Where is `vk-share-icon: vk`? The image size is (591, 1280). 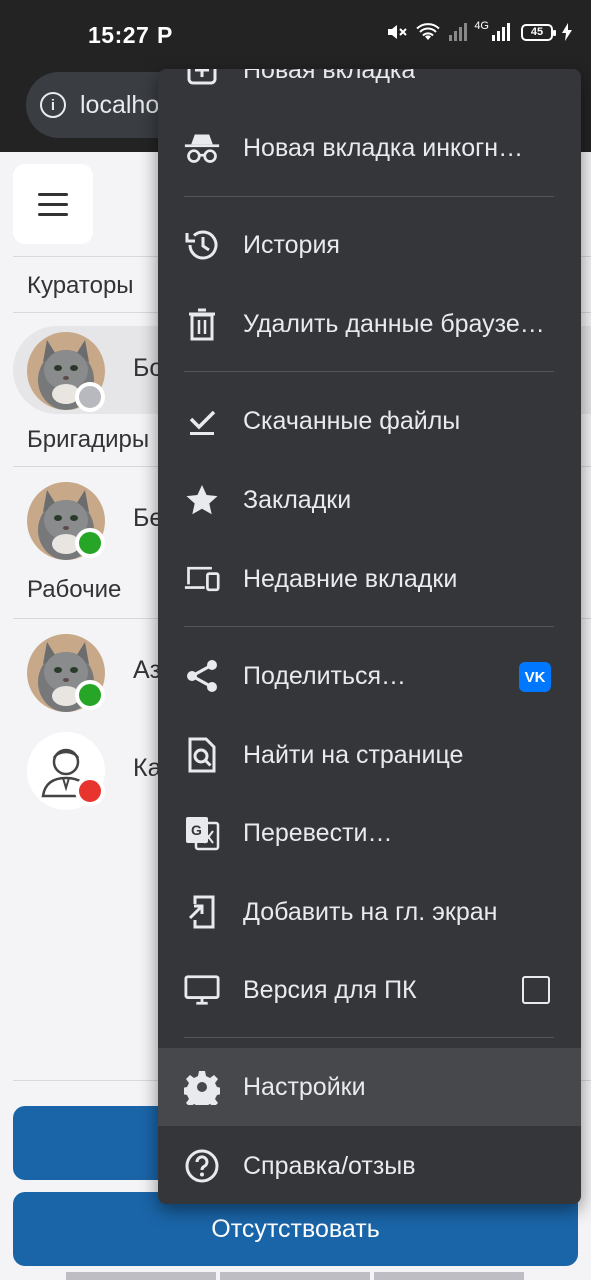
vk-share-icon: vk is located at coordinates (535, 677).